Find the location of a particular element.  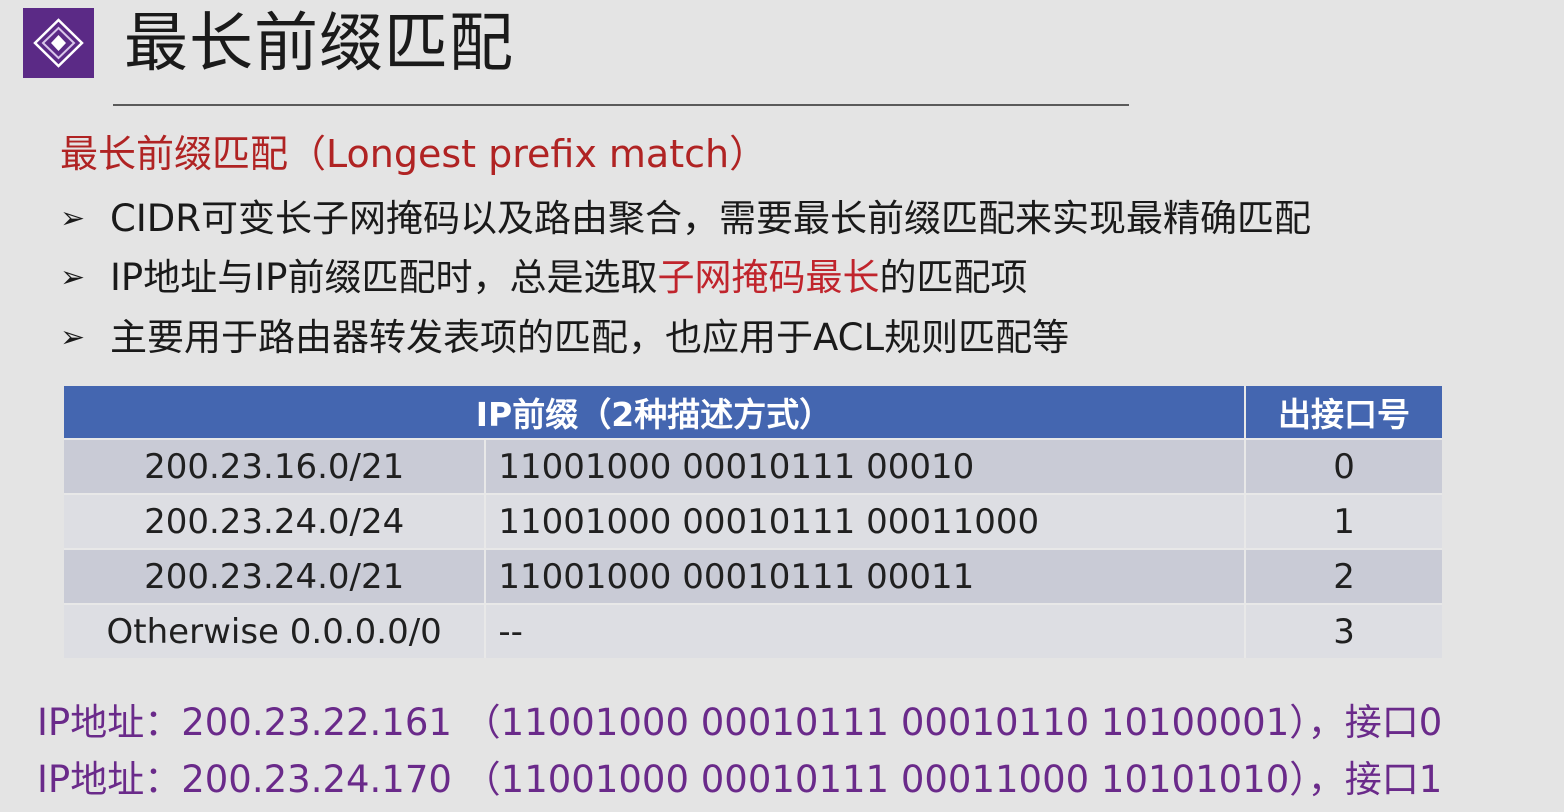

table-header-row: IP前缀（2种描述方式） 出接口号 is located at coordinates (753, 412).